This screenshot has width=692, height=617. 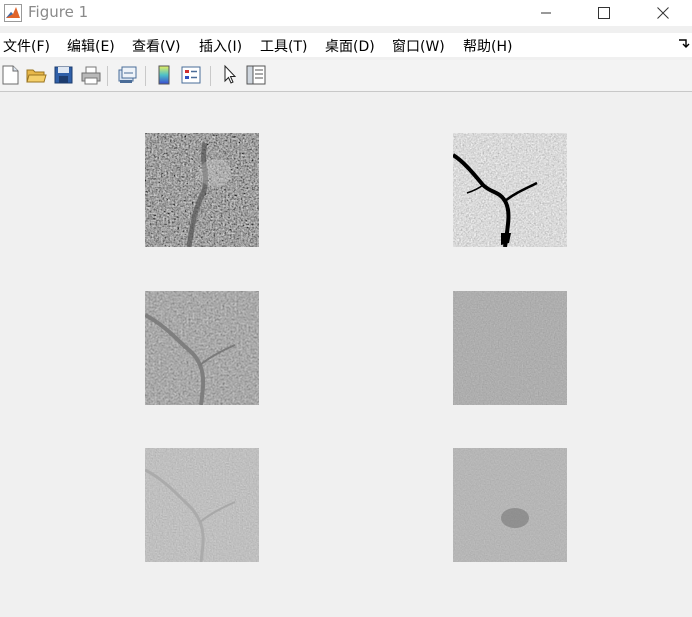 I want to click on save-button, so click(x=64, y=75).